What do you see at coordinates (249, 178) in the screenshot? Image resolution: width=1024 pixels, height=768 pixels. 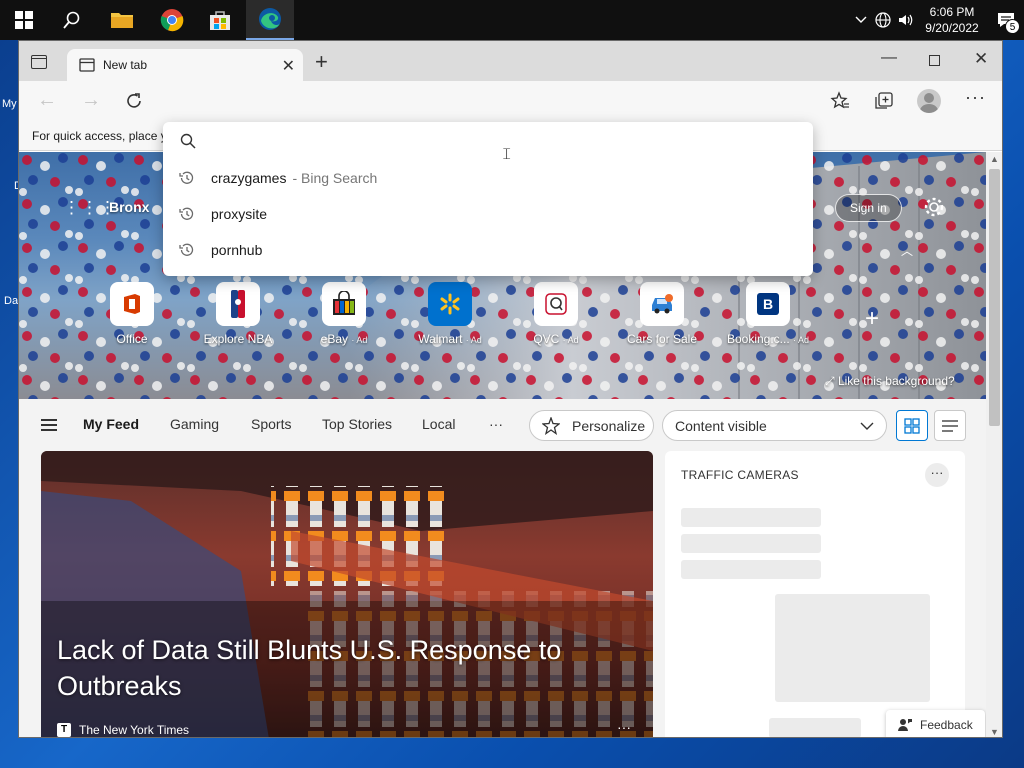 I see `suggestion-text: crazygames` at bounding box center [249, 178].